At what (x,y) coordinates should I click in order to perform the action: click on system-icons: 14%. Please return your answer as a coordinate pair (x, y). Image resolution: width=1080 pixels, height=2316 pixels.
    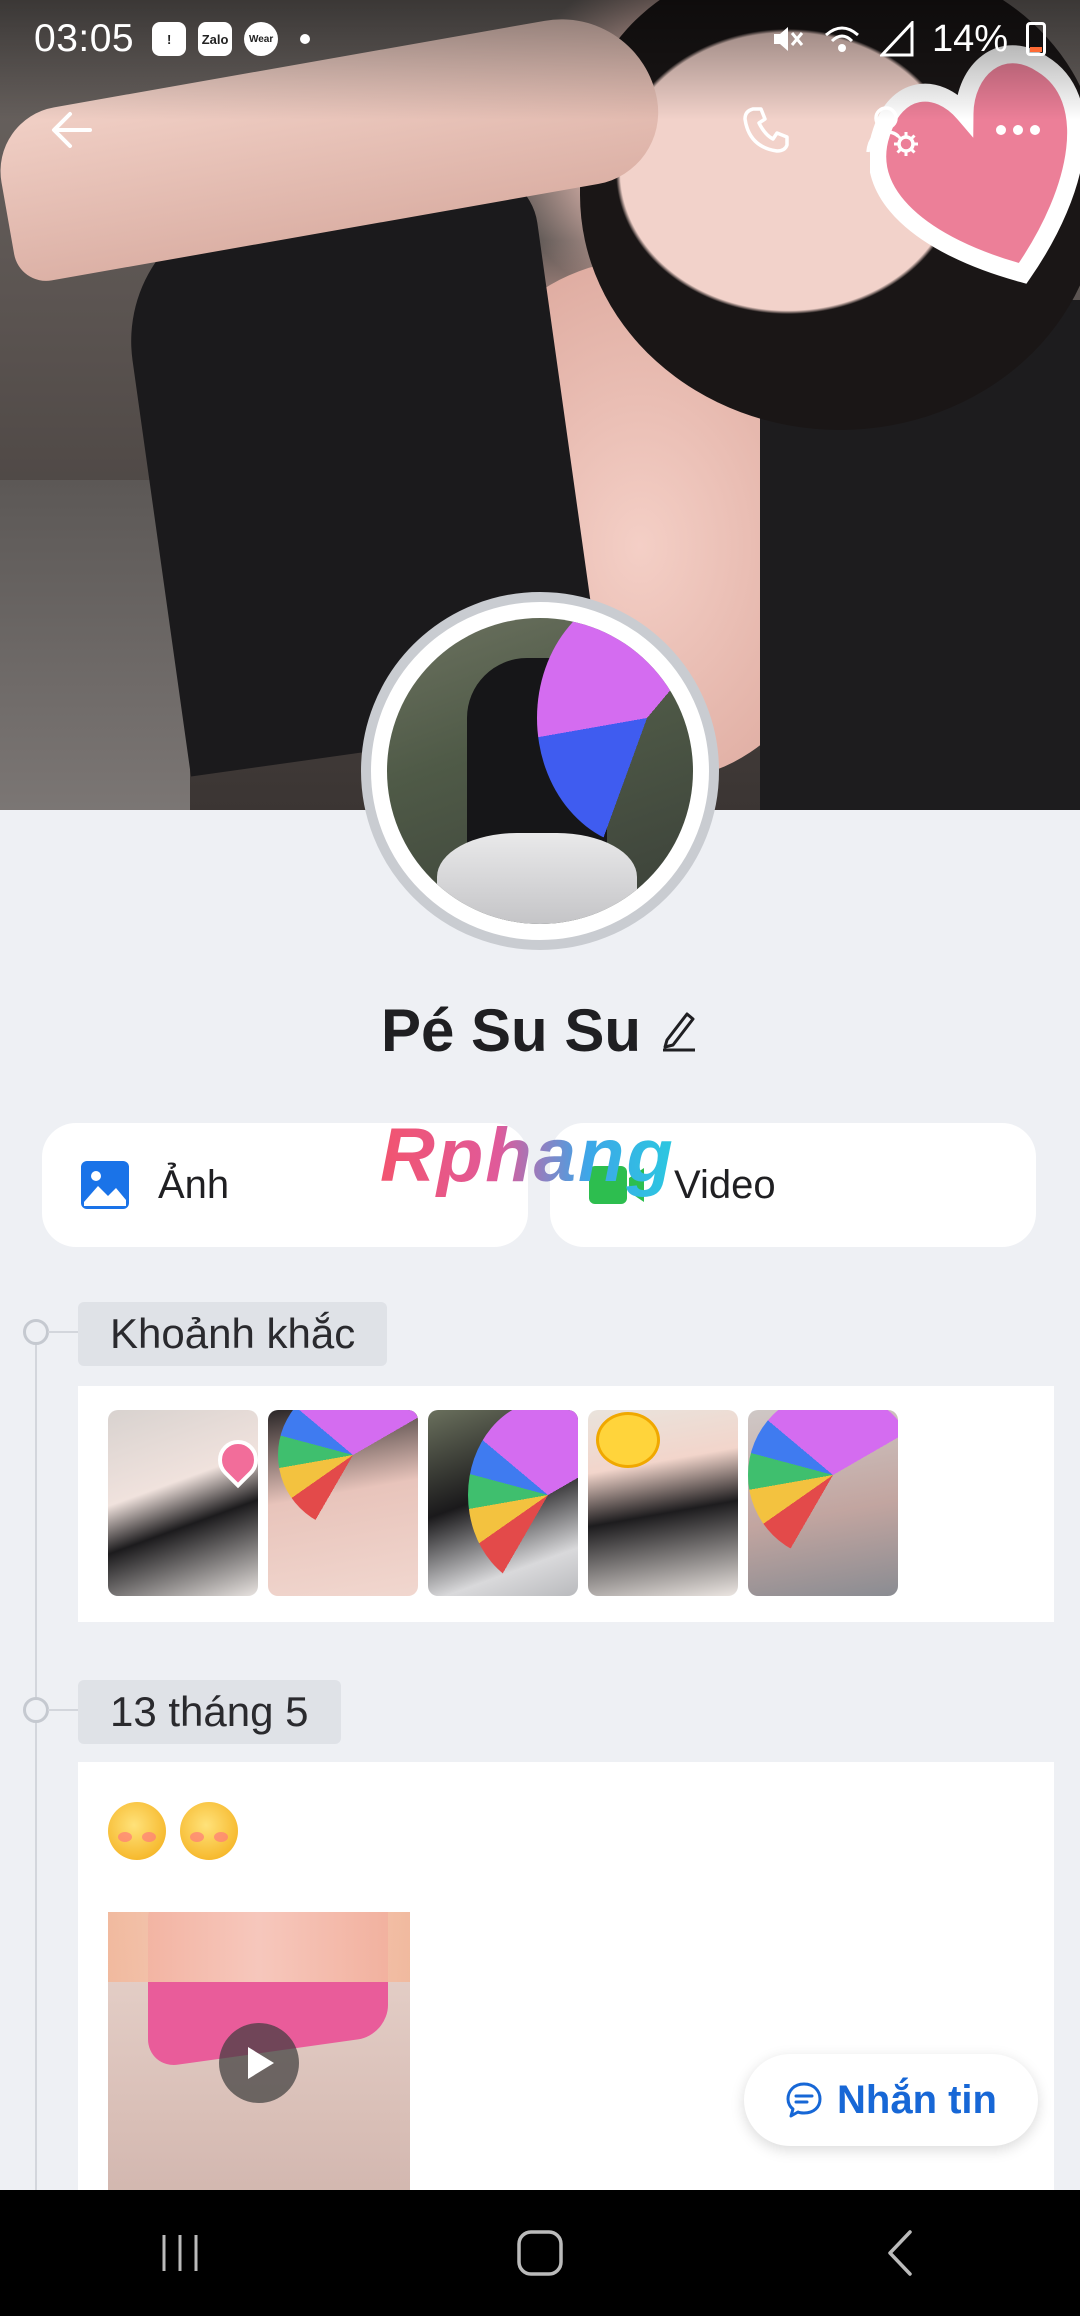
    Looking at the image, I should click on (907, 39).